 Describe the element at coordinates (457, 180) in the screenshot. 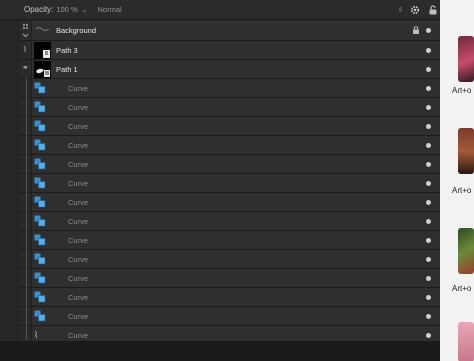

I see `asset-browser-panel: Art+o Art+o Art+o` at that location.